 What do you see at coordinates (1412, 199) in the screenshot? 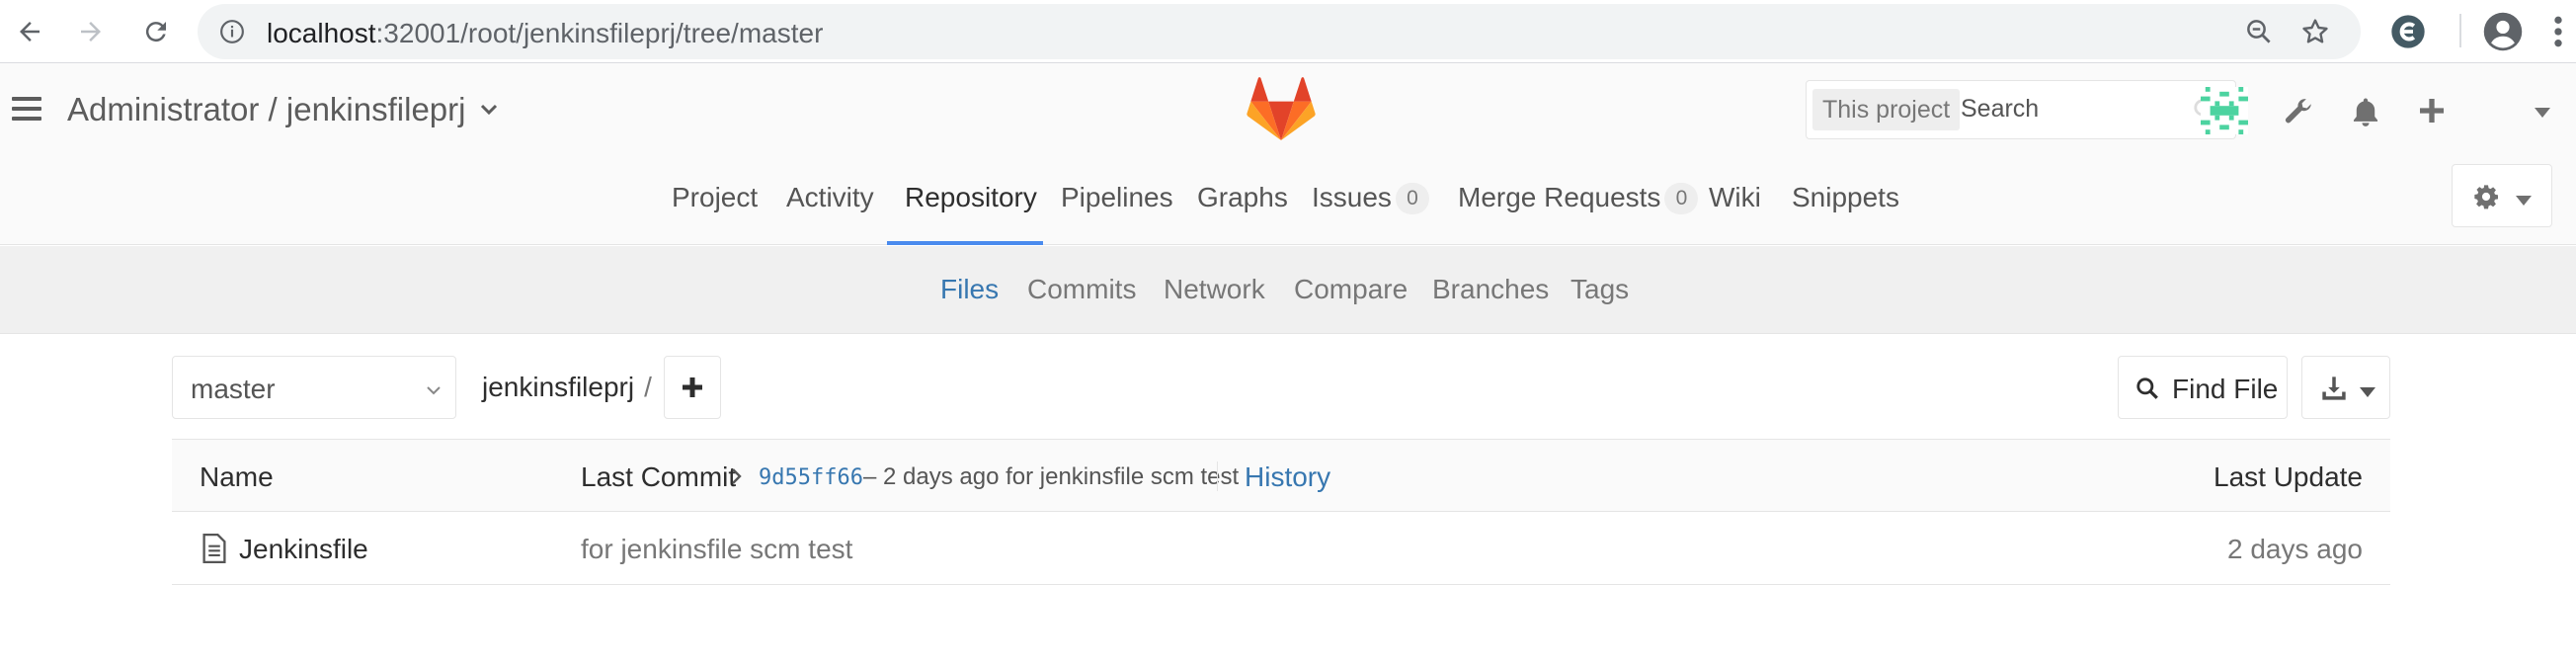
I see `issues-count-badge: 0` at bounding box center [1412, 199].